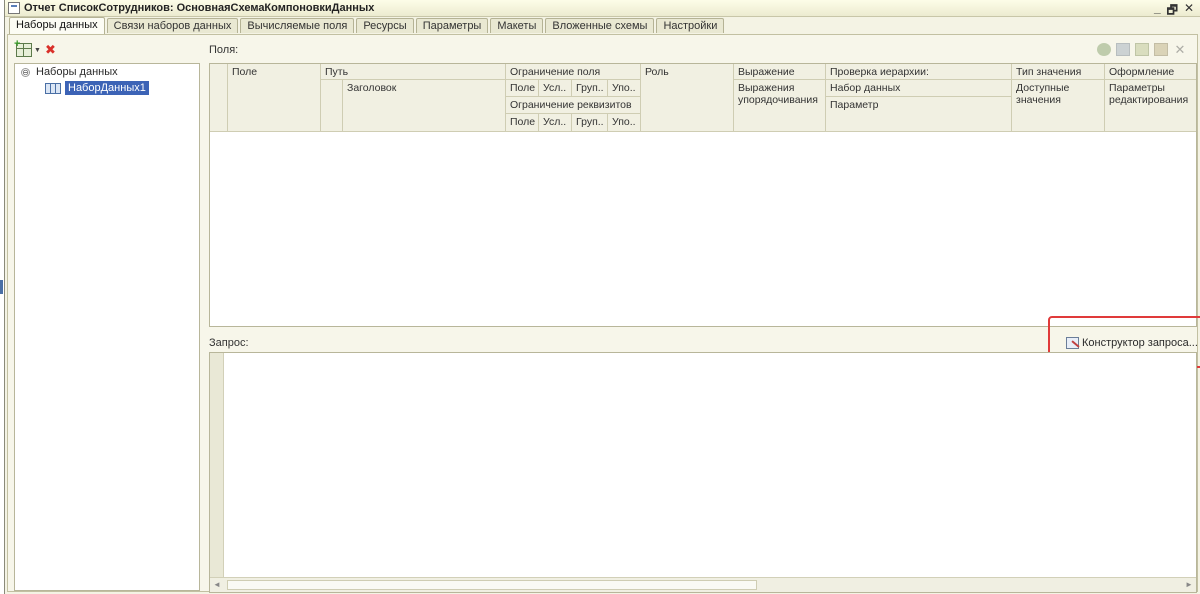 The image size is (1200, 594). What do you see at coordinates (780, 106) in the screenshot?
I see `column-header-order-expr: Выражения упорядочивания` at bounding box center [780, 106].